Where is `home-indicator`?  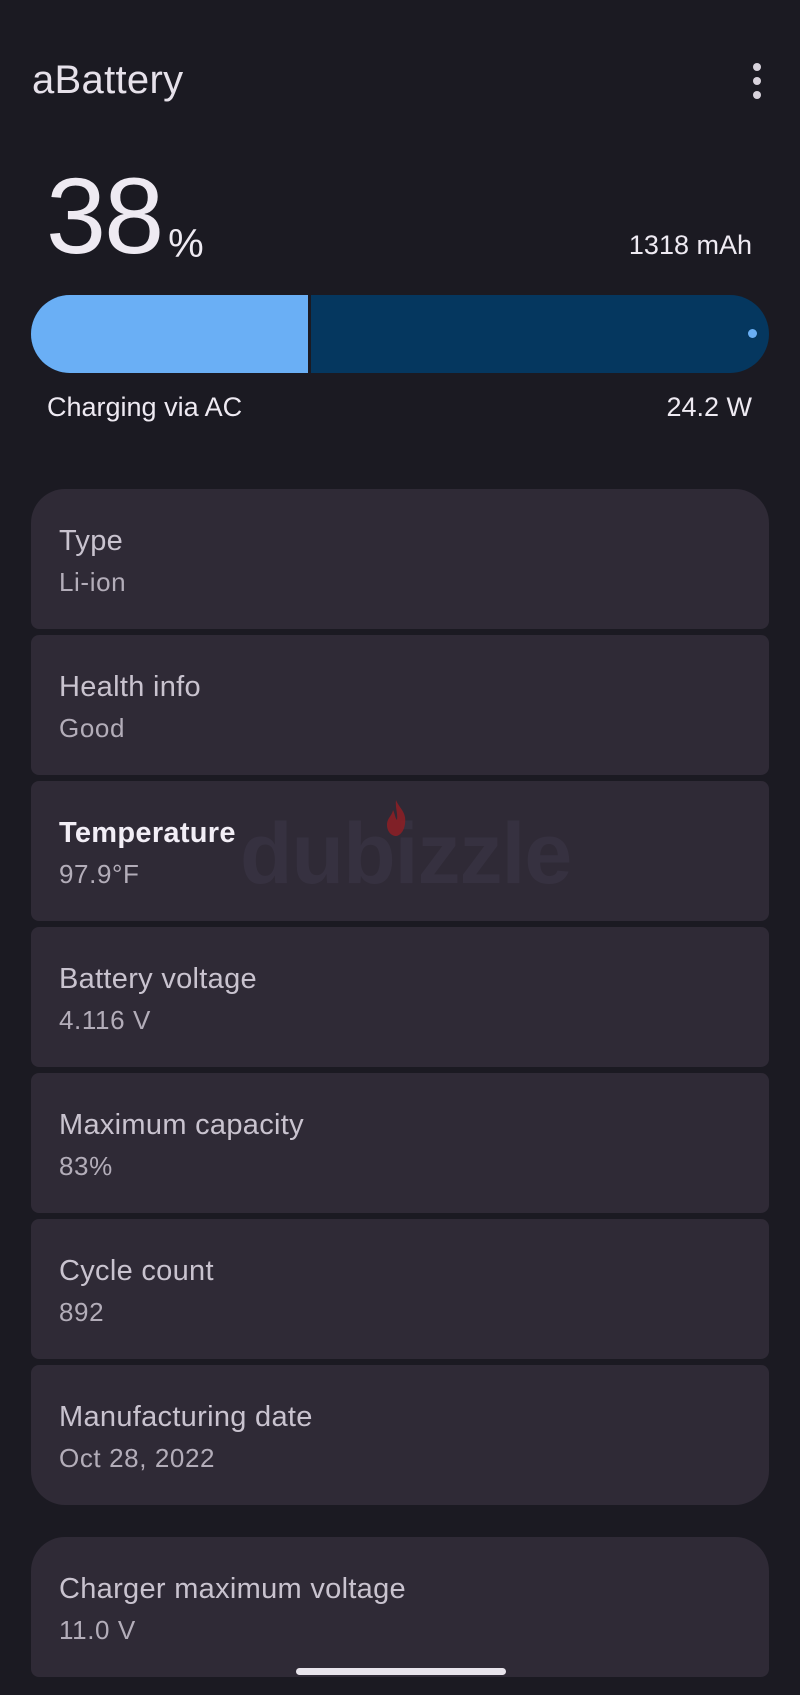
home-indicator is located at coordinates (401, 1671).